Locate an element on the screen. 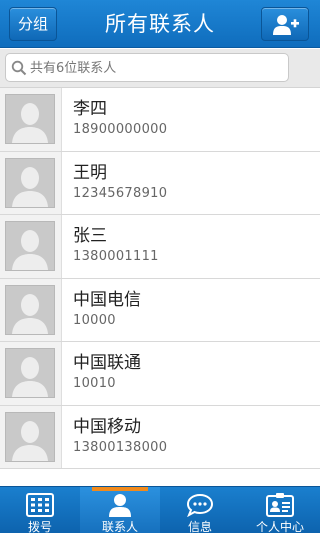 Image resolution: width=320 pixels, height=533 pixels. contact-row: 中国电信 10000 is located at coordinates (160, 310).